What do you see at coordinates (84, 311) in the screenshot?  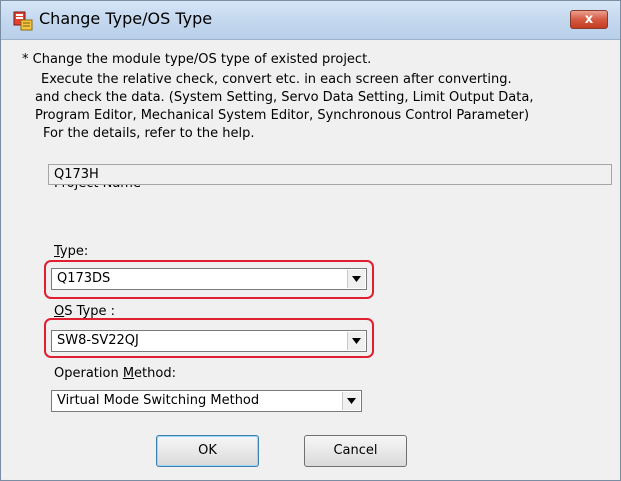 I see `os-type-label: OS Type :` at bounding box center [84, 311].